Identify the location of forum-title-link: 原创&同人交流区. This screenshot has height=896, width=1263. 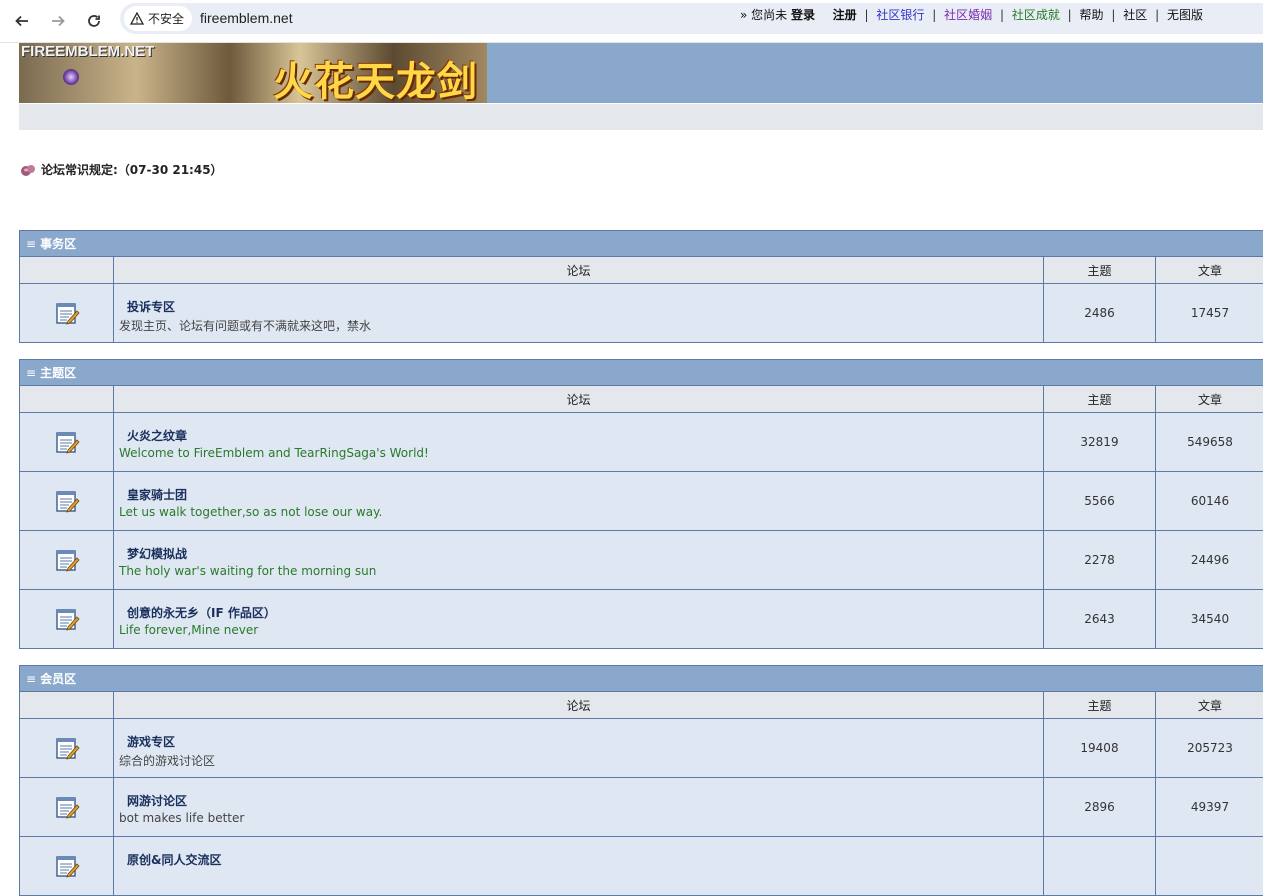
(585, 859).